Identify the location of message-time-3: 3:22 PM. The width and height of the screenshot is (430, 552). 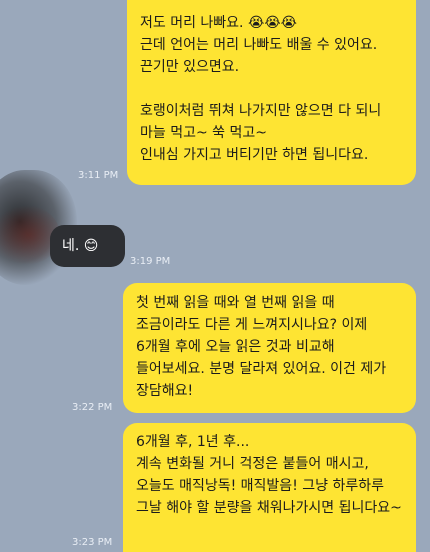
(92, 407).